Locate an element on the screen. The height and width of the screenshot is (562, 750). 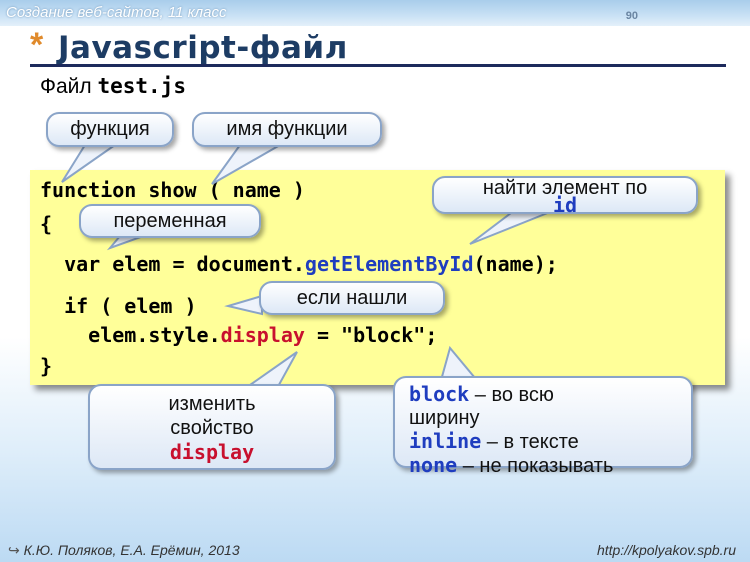
callout-change-display: display is located at coordinates (212, 452).